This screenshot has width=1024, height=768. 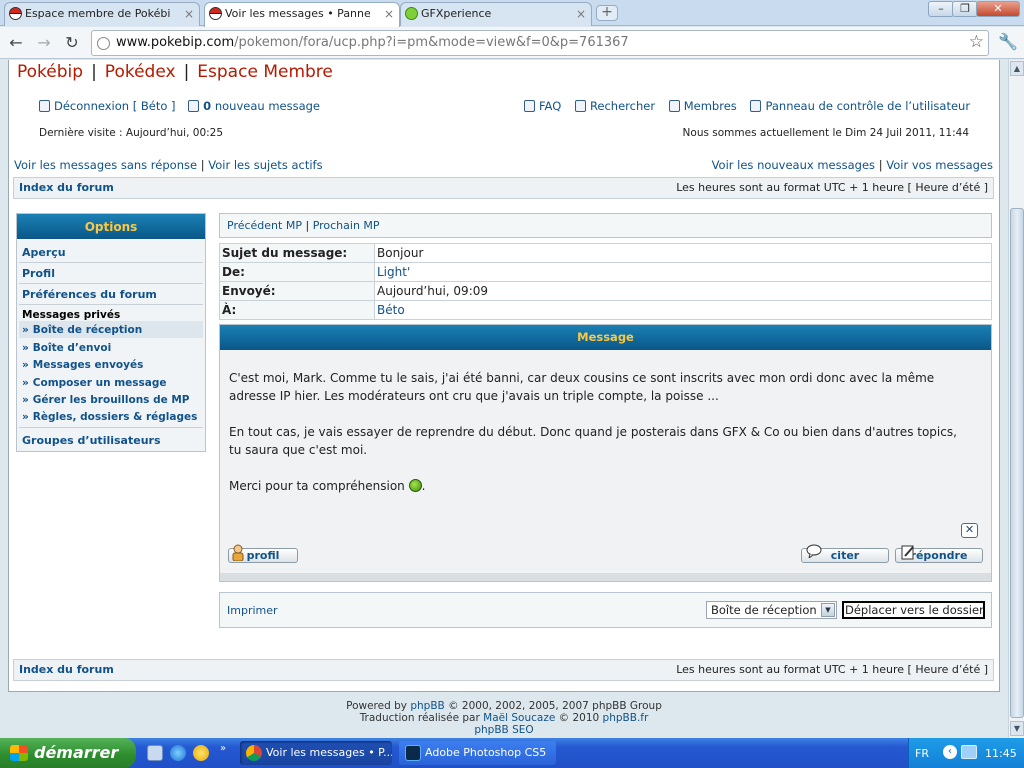 I want to click on your-posts-link: Voir vos messages, so click(x=939, y=165).